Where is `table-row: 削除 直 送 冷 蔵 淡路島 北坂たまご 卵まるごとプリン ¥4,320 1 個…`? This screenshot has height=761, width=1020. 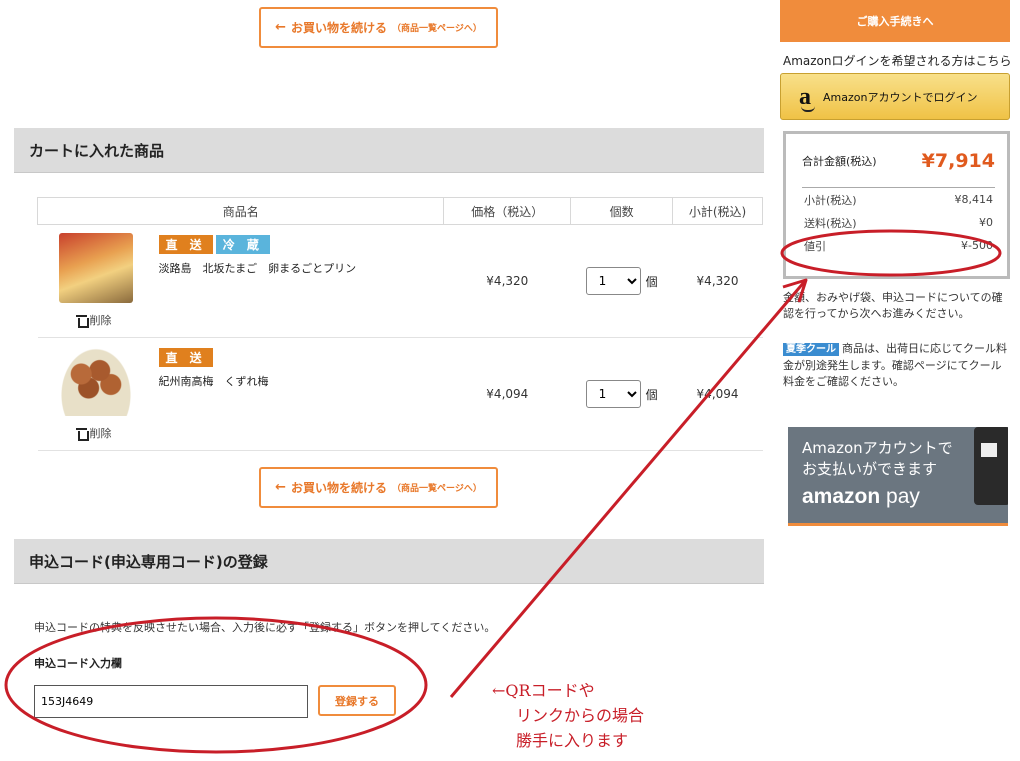 table-row: 削除 直 送 冷 蔵 淡路島 北坂たまご 卵まるごとプリン ¥4,320 1 個… is located at coordinates (400, 281).